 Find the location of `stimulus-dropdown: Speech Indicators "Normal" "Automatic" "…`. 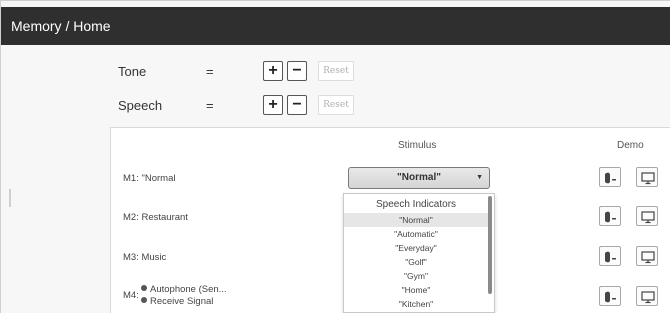

stimulus-dropdown: Speech Indicators "Normal" "Automatic" "… is located at coordinates (419, 253).